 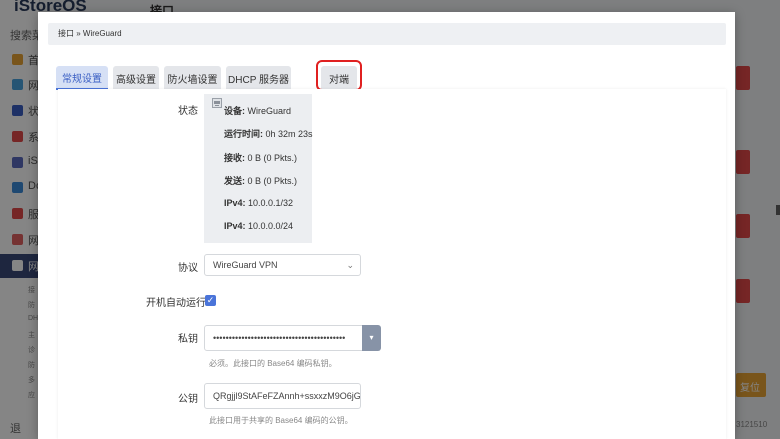 I want to click on autostart-label: 开机自动运行, so click(x=176, y=303).